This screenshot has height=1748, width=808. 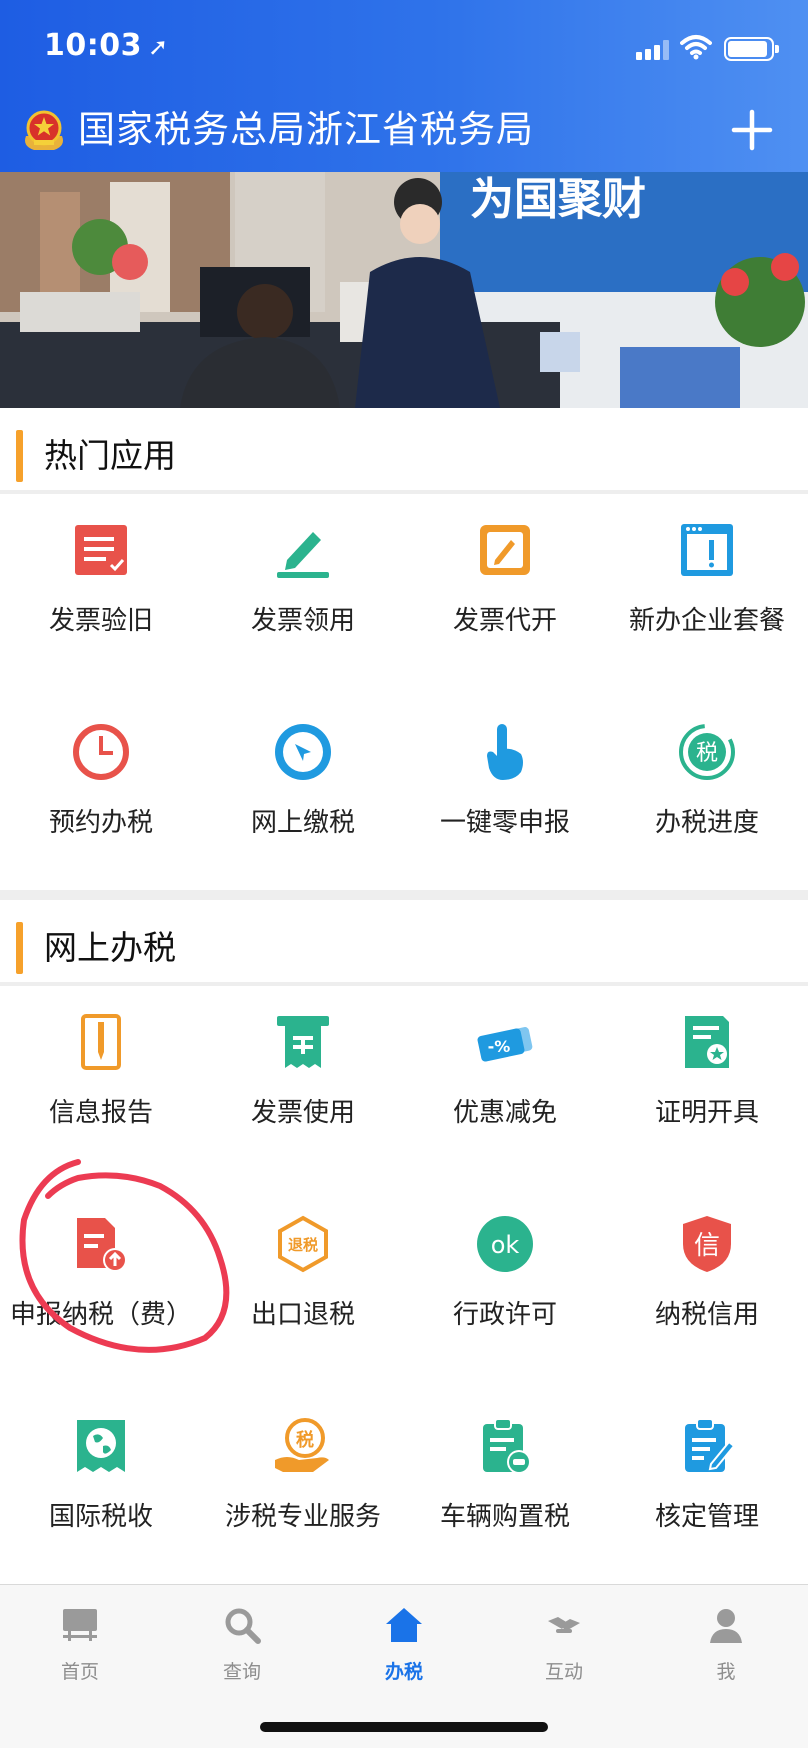 I want to click on banner-sign-text: 为国聚财, so click(x=558, y=199).